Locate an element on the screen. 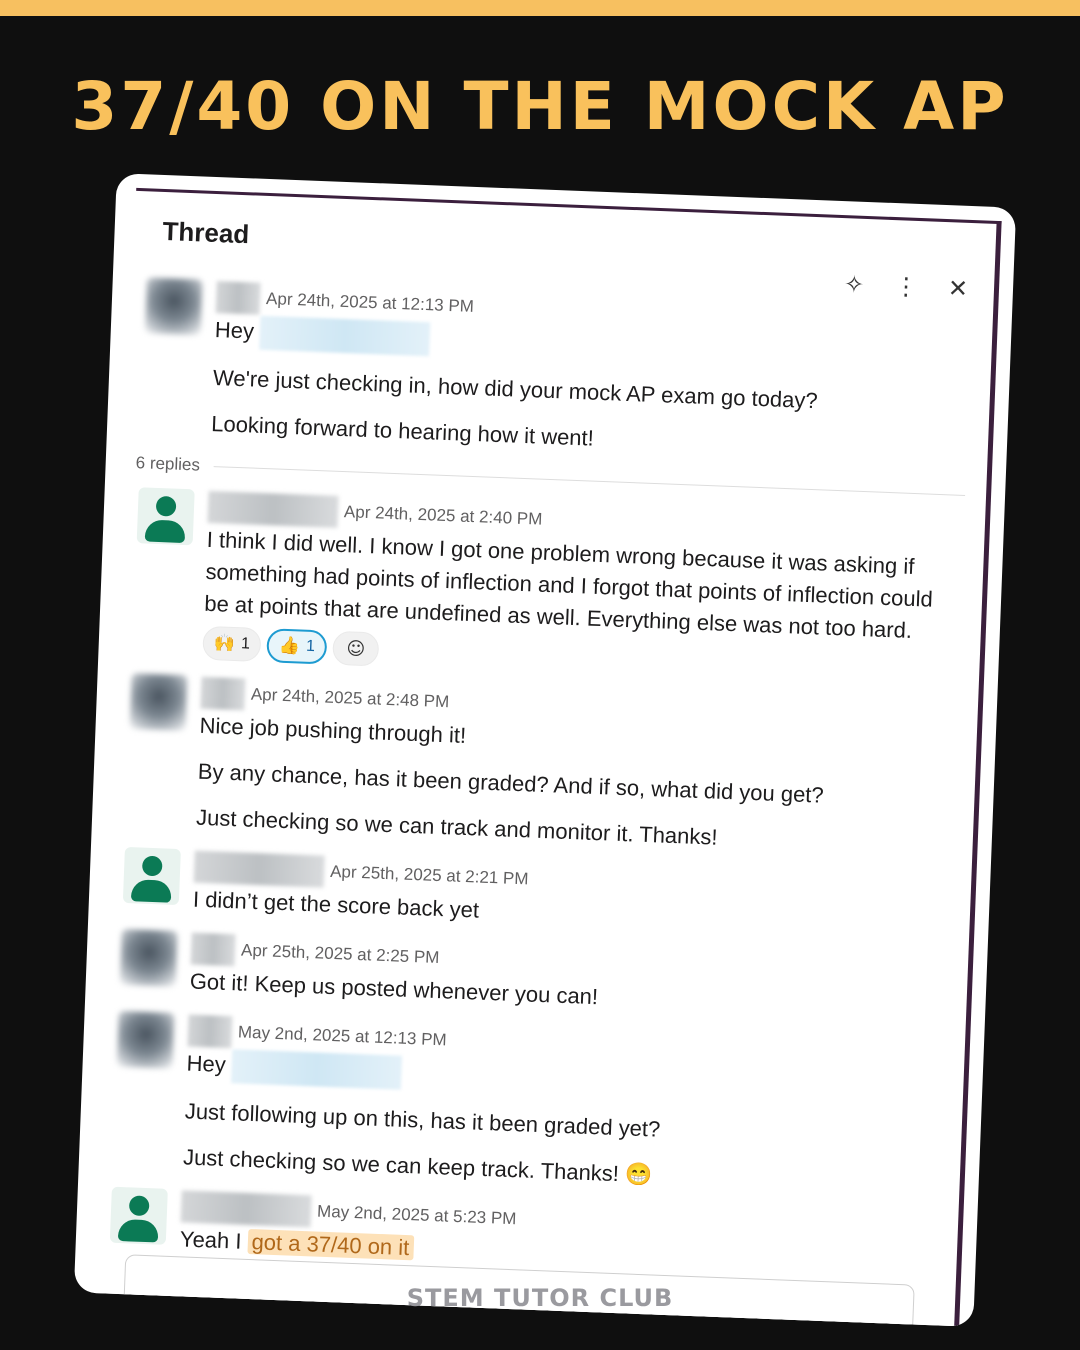 The image size is (1080, 1350). divider is located at coordinates (589, 480).